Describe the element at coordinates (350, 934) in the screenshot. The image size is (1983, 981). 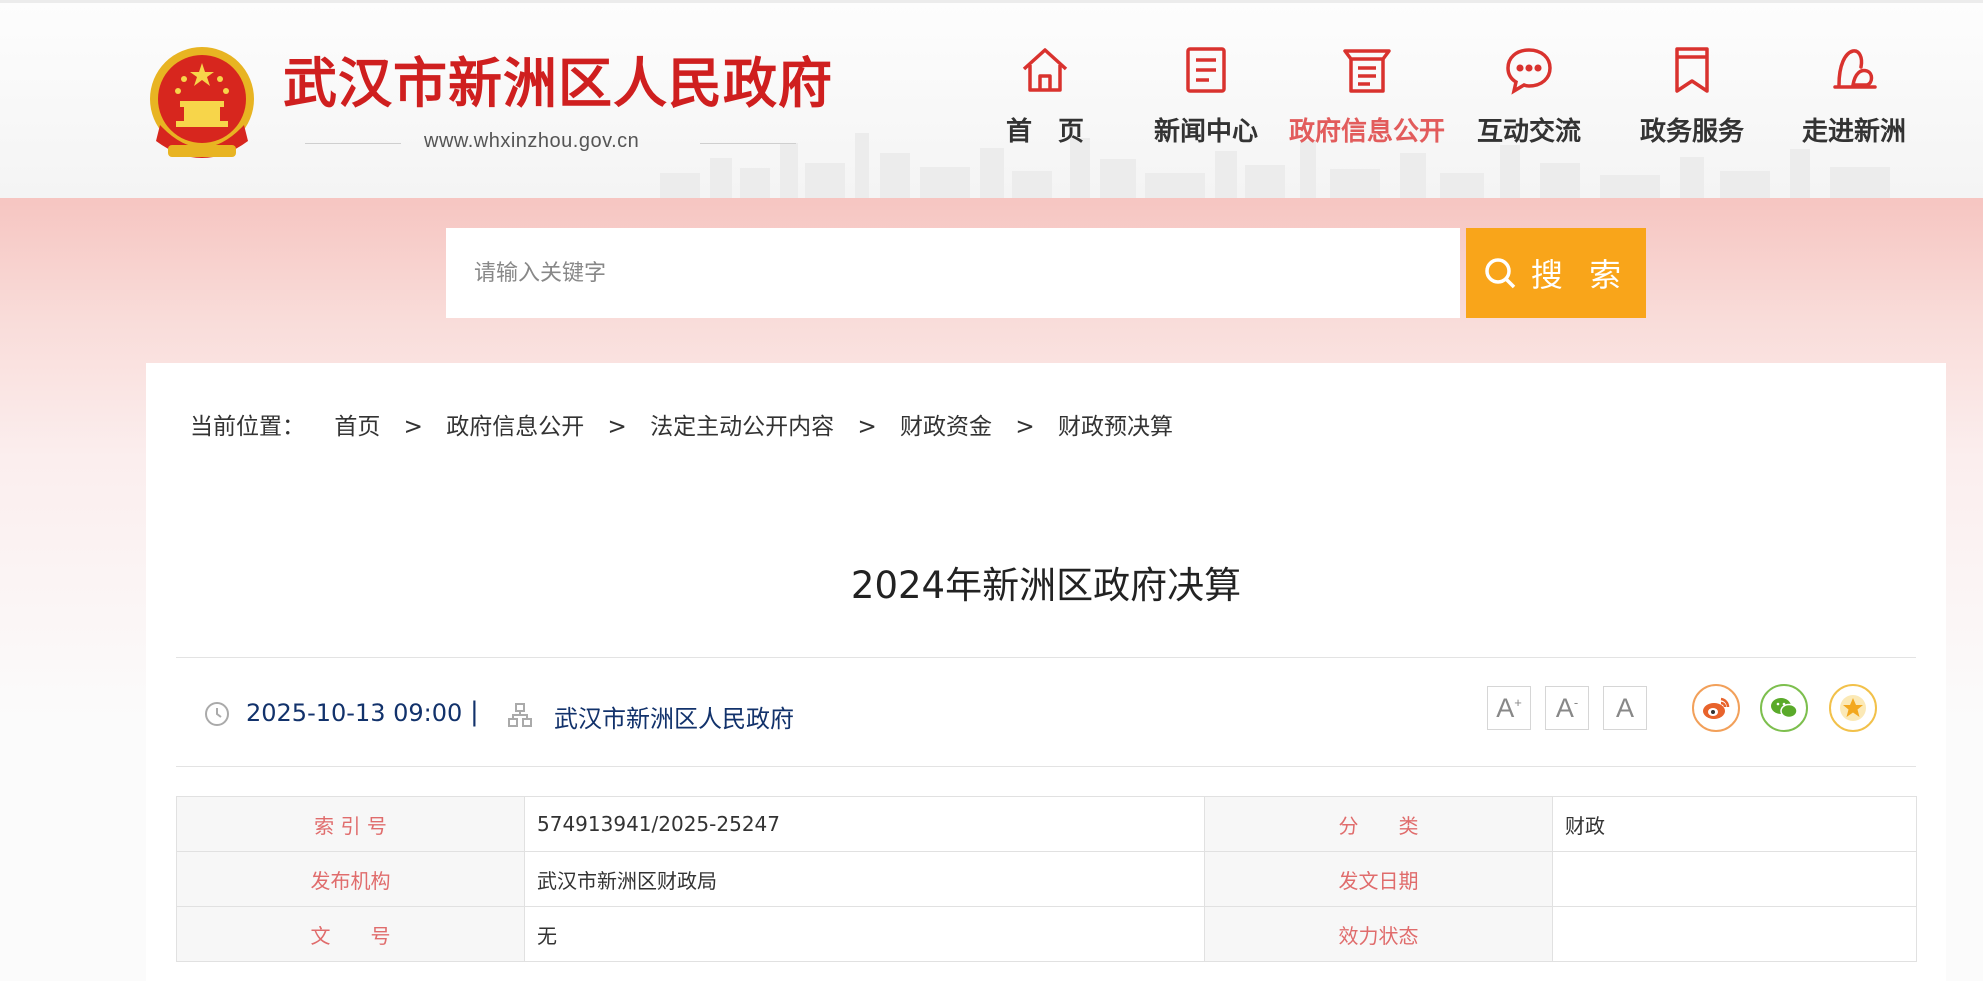
I see `label-document-number: 文 号` at that location.